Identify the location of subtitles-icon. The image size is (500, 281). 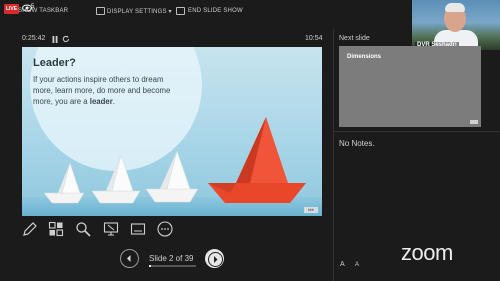
(138, 229).